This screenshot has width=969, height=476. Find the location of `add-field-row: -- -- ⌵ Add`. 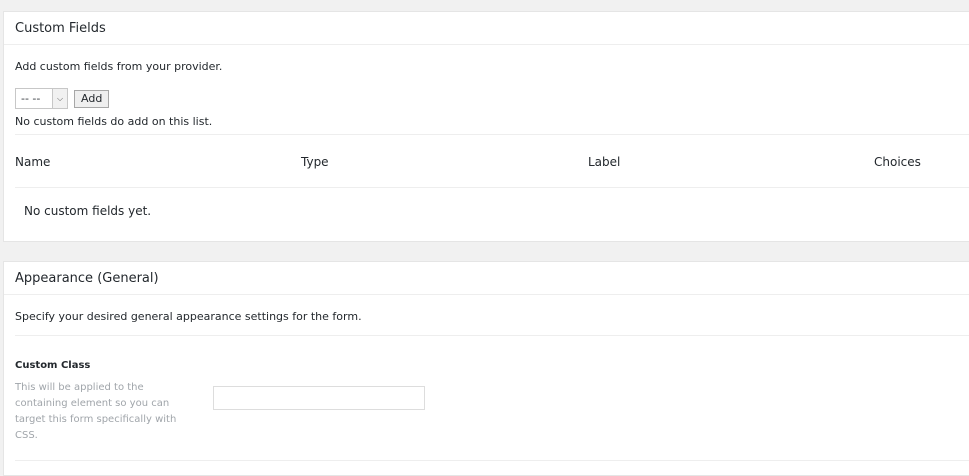

add-field-row: -- -- ⌵ Add is located at coordinates (62, 98).